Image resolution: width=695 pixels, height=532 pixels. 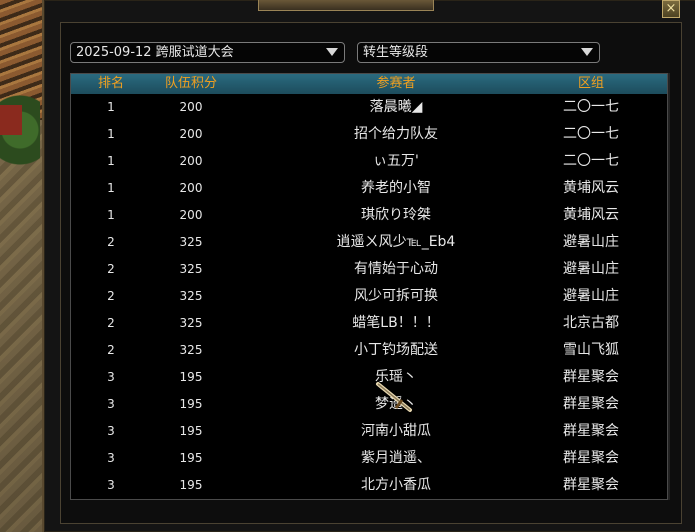 I want to click on table-row: 1 200 招个给力队友 二〇一七, so click(x=369, y=134).